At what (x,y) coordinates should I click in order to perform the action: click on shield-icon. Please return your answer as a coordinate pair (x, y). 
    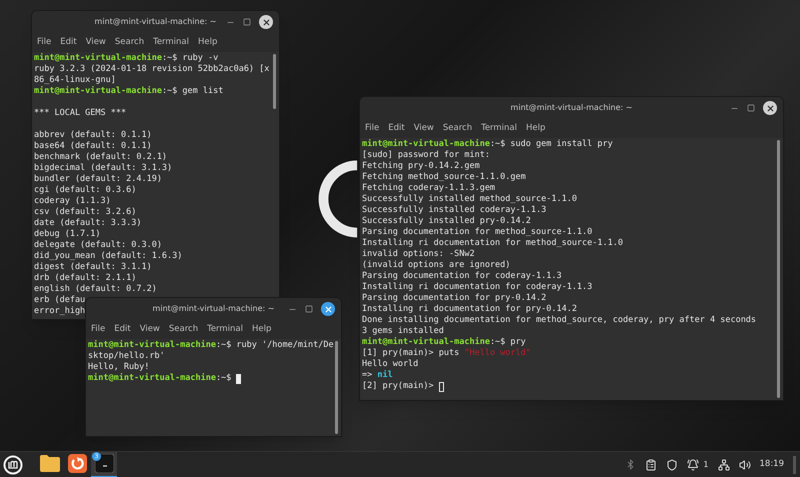
    Looking at the image, I should click on (672, 464).